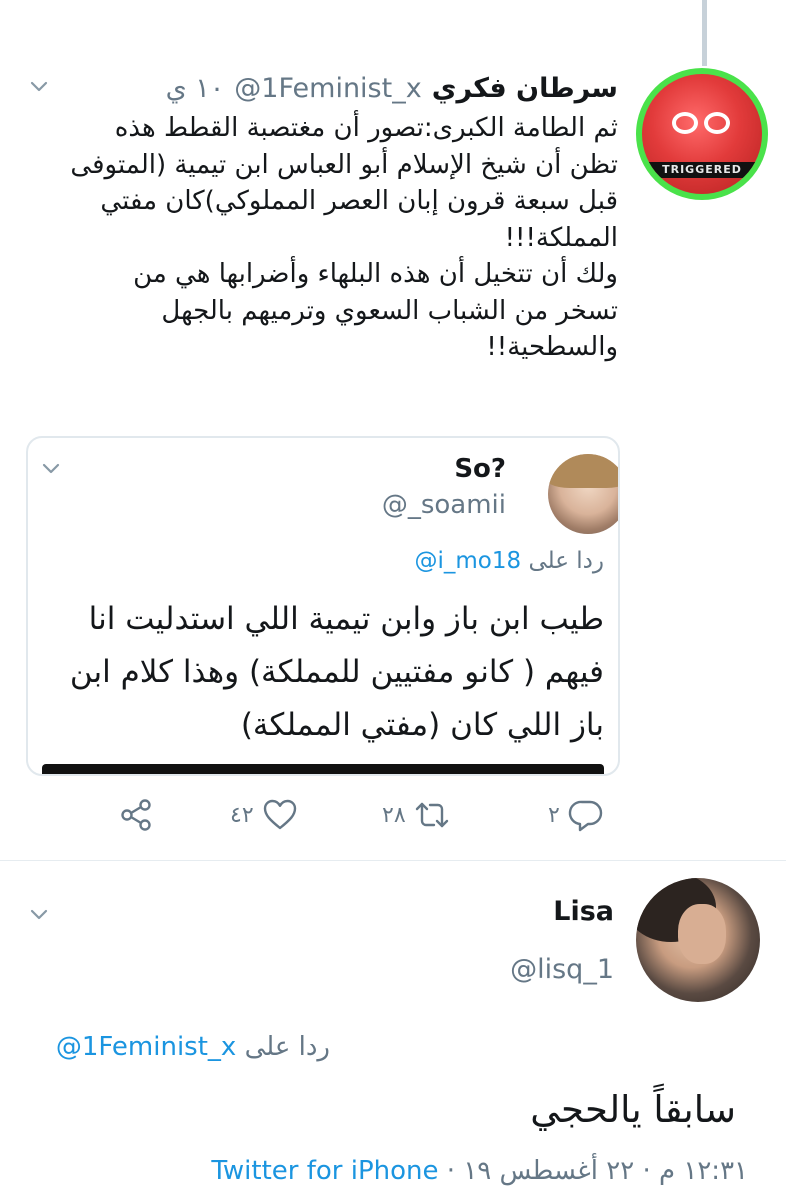  Describe the element at coordinates (323, 769) in the screenshot. I see `quoted-media-edge` at that location.